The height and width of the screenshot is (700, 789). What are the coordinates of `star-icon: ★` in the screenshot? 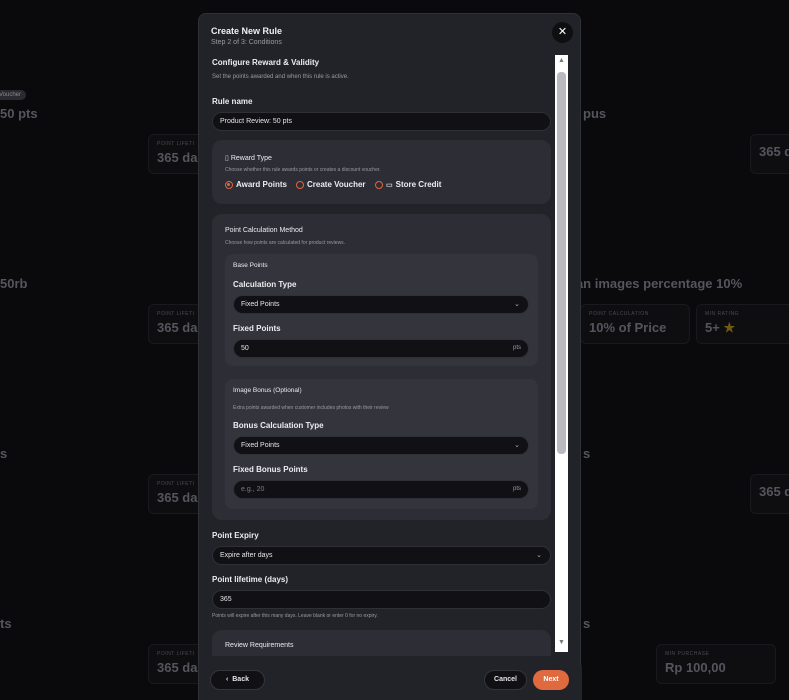 It's located at (729, 327).